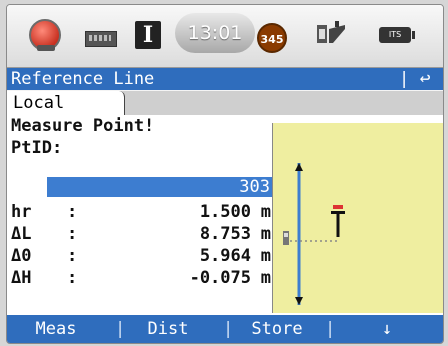 The height and width of the screenshot is (346, 448). I want to click on row-key: ΔH, so click(21, 278).